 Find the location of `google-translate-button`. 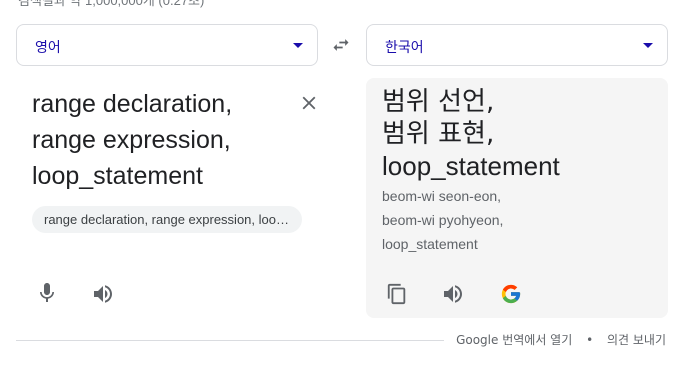

google-translate-button is located at coordinates (511, 294).